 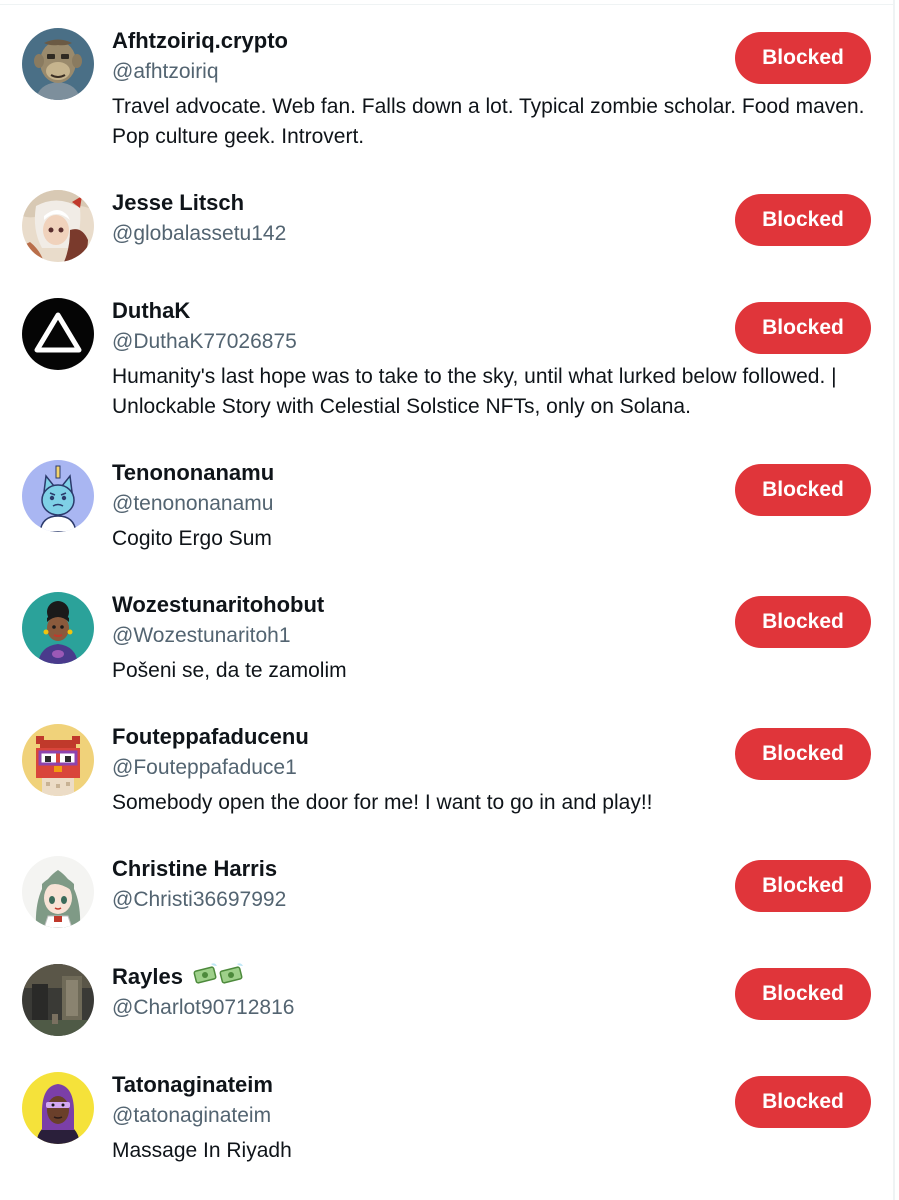 What do you see at coordinates (200, 41) in the screenshot?
I see `user-display-name: Afhtzoiriq.crypto` at bounding box center [200, 41].